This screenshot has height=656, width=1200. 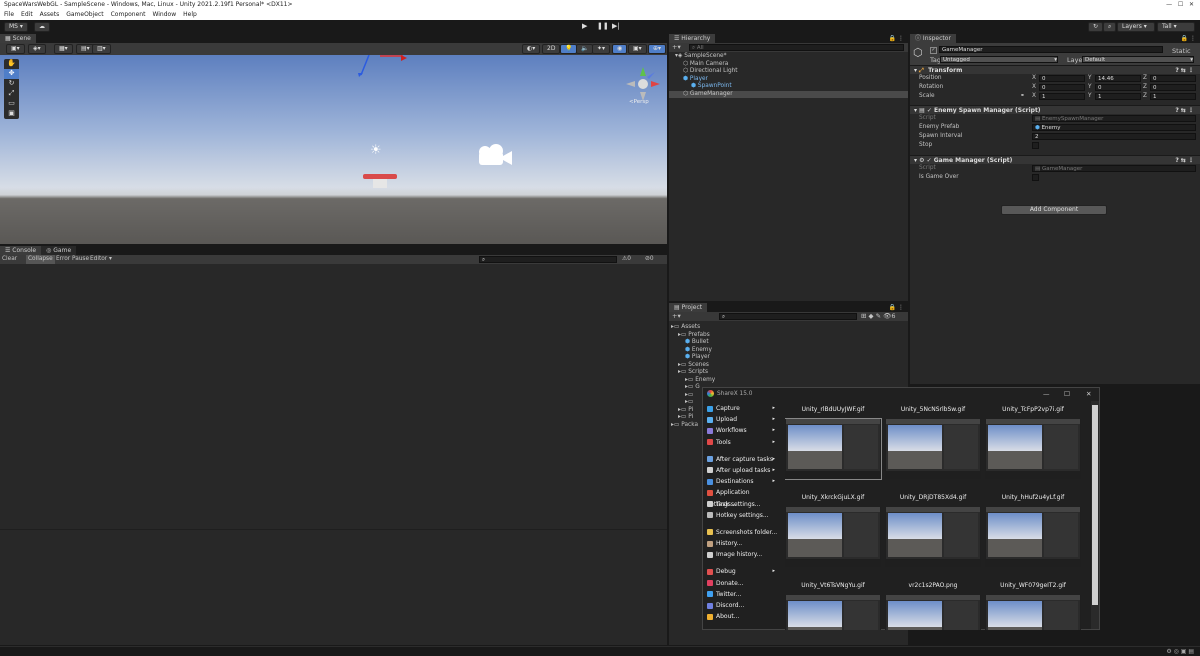 I want to click on hierarchy-item: ⬡ Main Camera, so click(x=788, y=65).